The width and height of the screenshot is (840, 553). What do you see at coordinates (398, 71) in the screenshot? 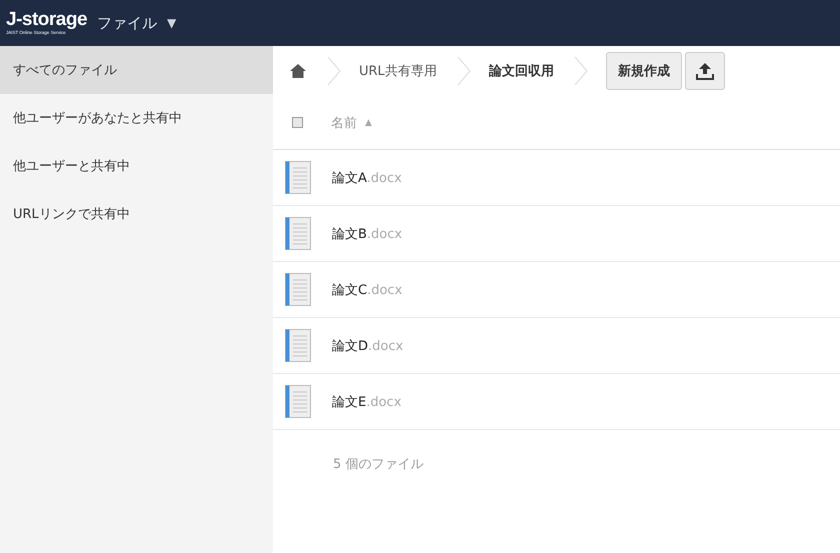
I see `breadcrumb-link: URL共有専用` at bounding box center [398, 71].